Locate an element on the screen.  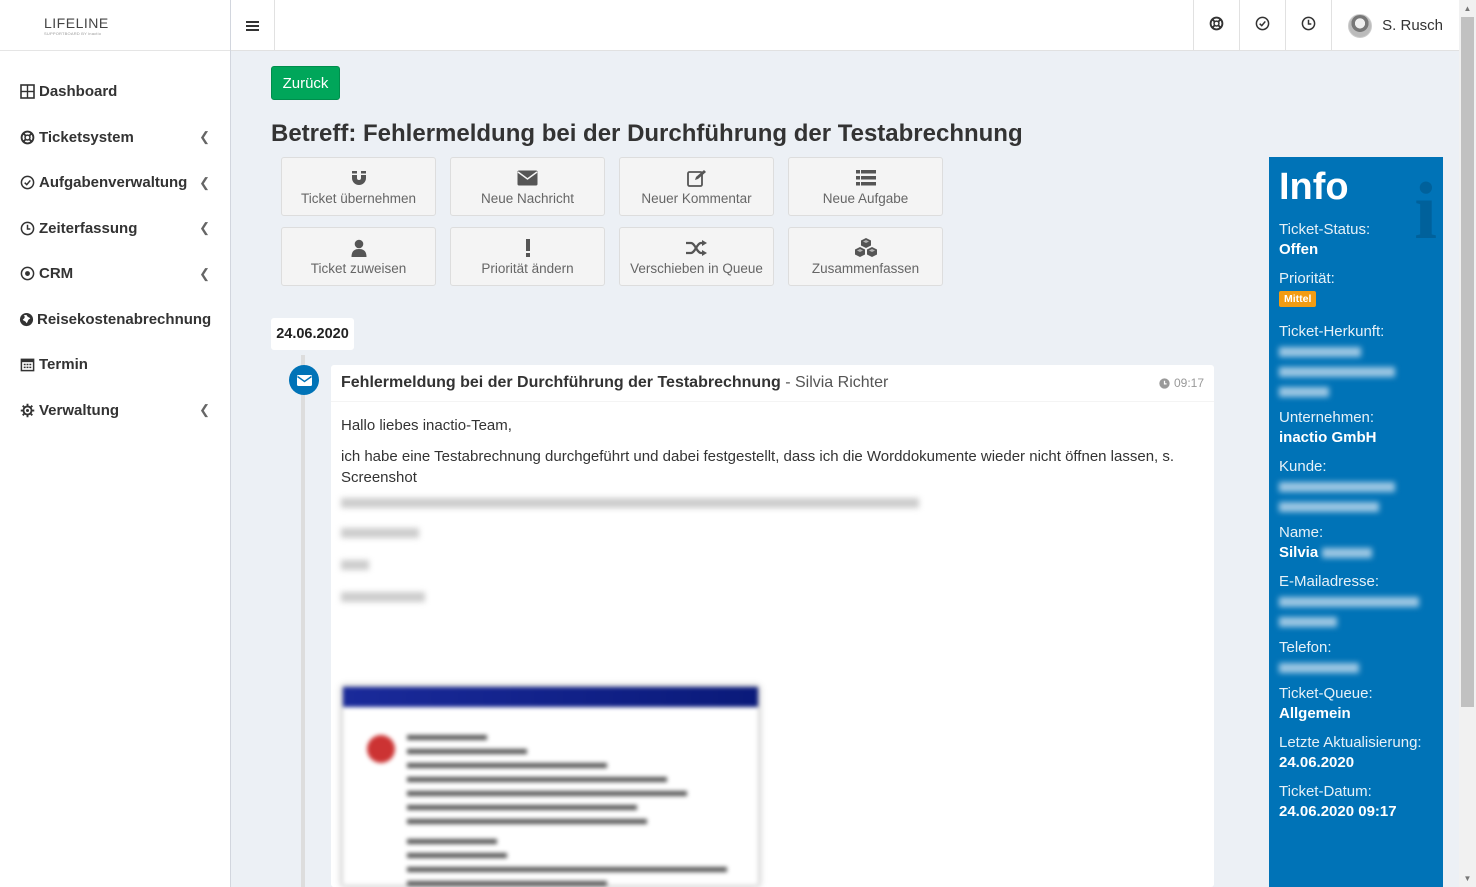
hamburger-icon is located at coordinates (252, 26).